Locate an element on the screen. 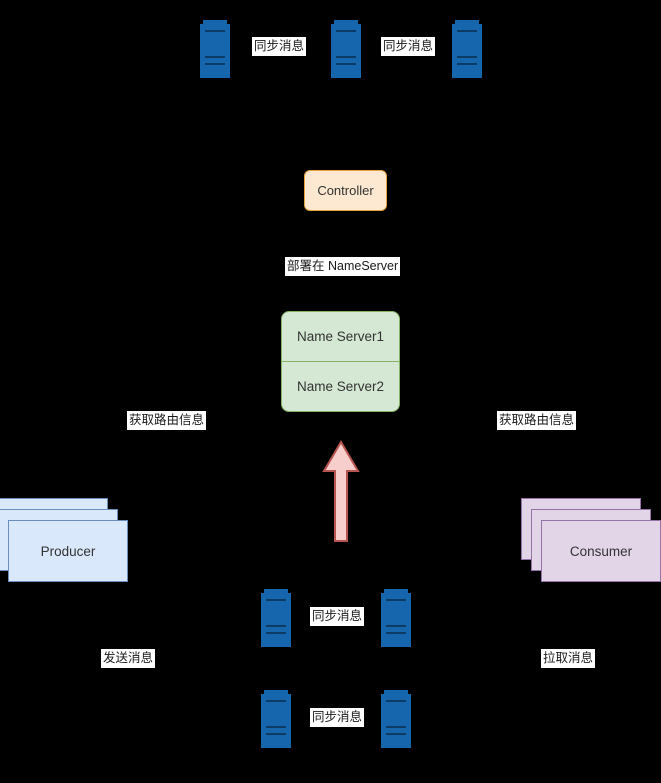  pull-message-label: 拉取消息 is located at coordinates (568, 658).